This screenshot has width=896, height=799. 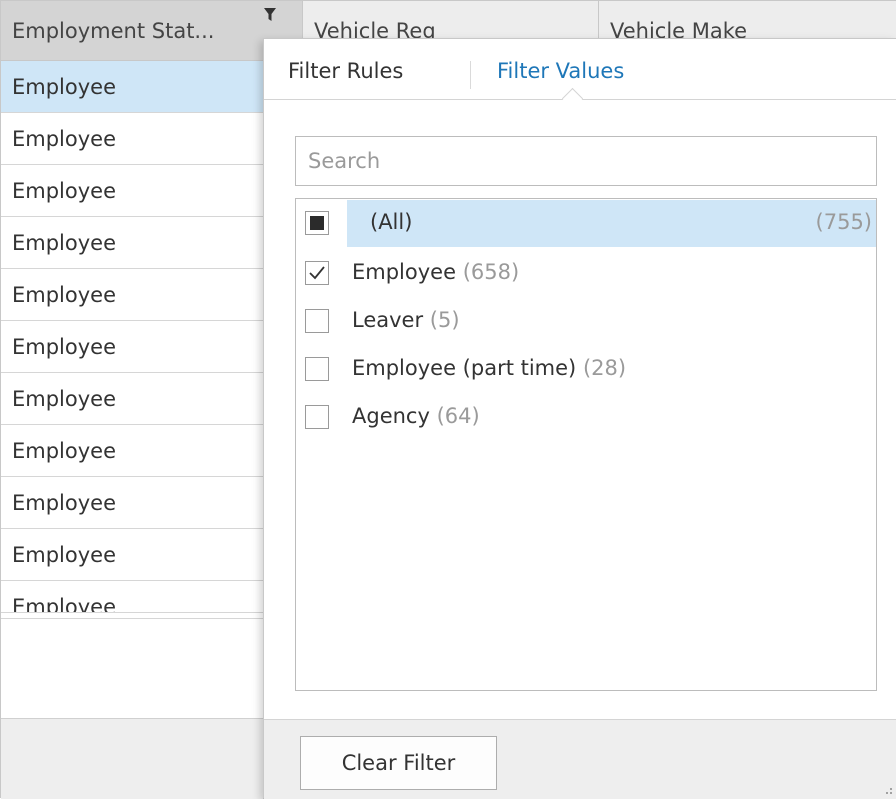 What do you see at coordinates (572, 98) in the screenshot?
I see `active-tab-indicator` at bounding box center [572, 98].